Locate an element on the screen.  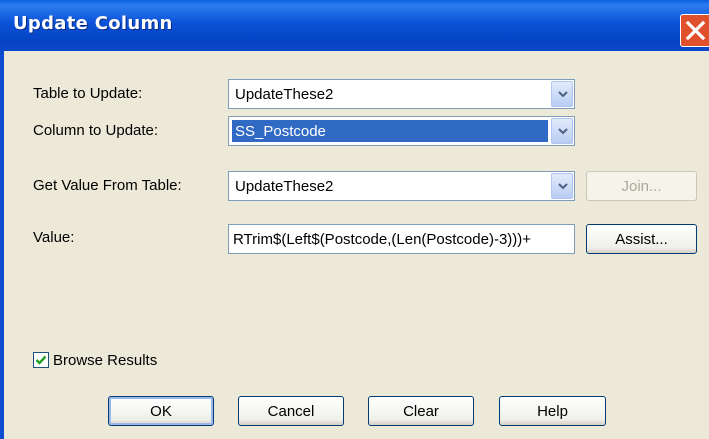
ok-button: OK is located at coordinates (161, 411).